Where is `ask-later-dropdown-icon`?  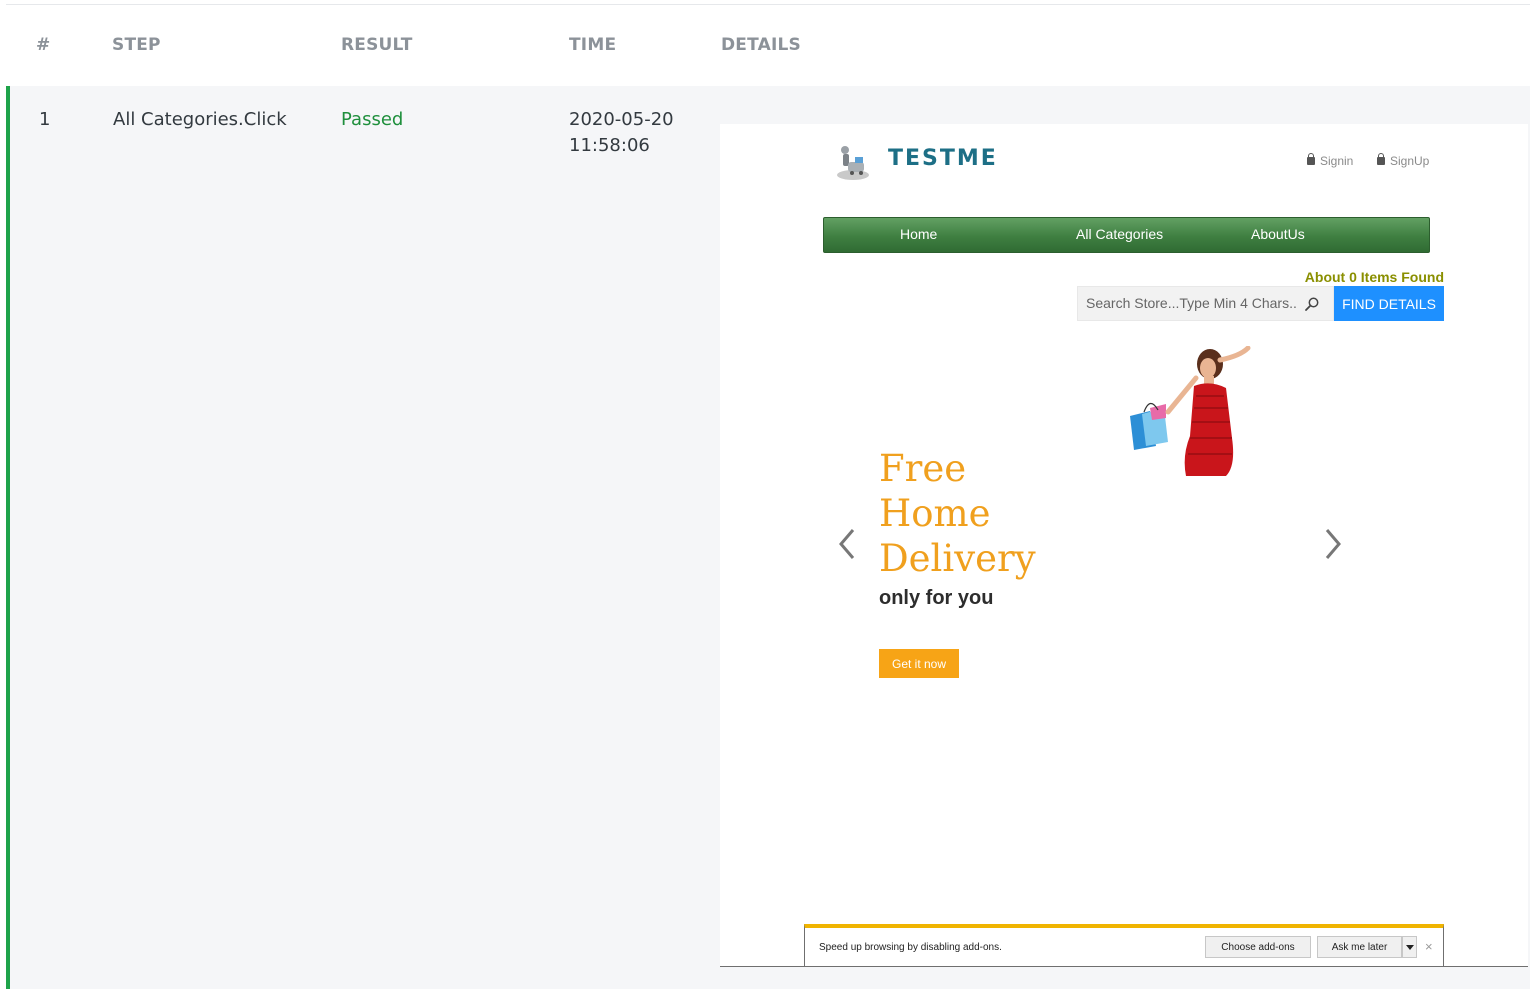 ask-later-dropdown-icon is located at coordinates (1409, 947).